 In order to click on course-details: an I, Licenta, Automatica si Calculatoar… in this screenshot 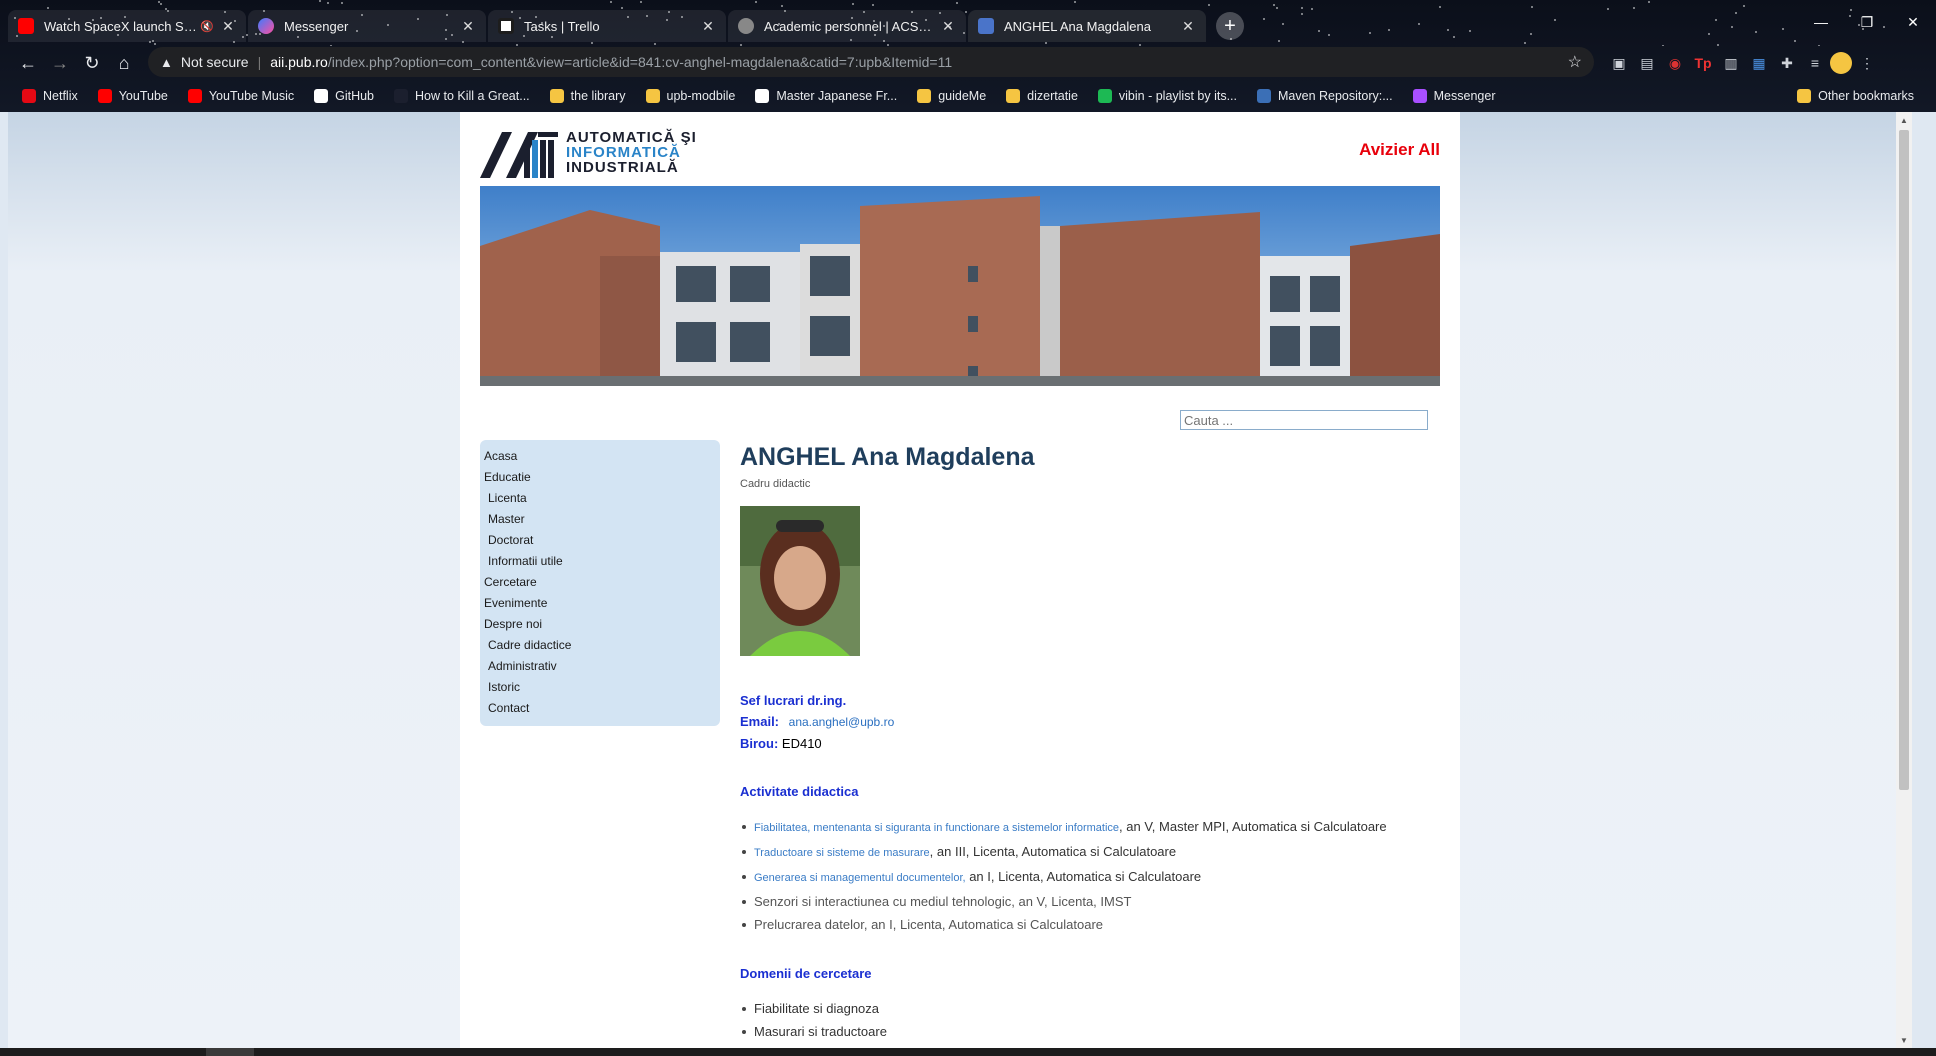, I will do `click(1083, 876)`.